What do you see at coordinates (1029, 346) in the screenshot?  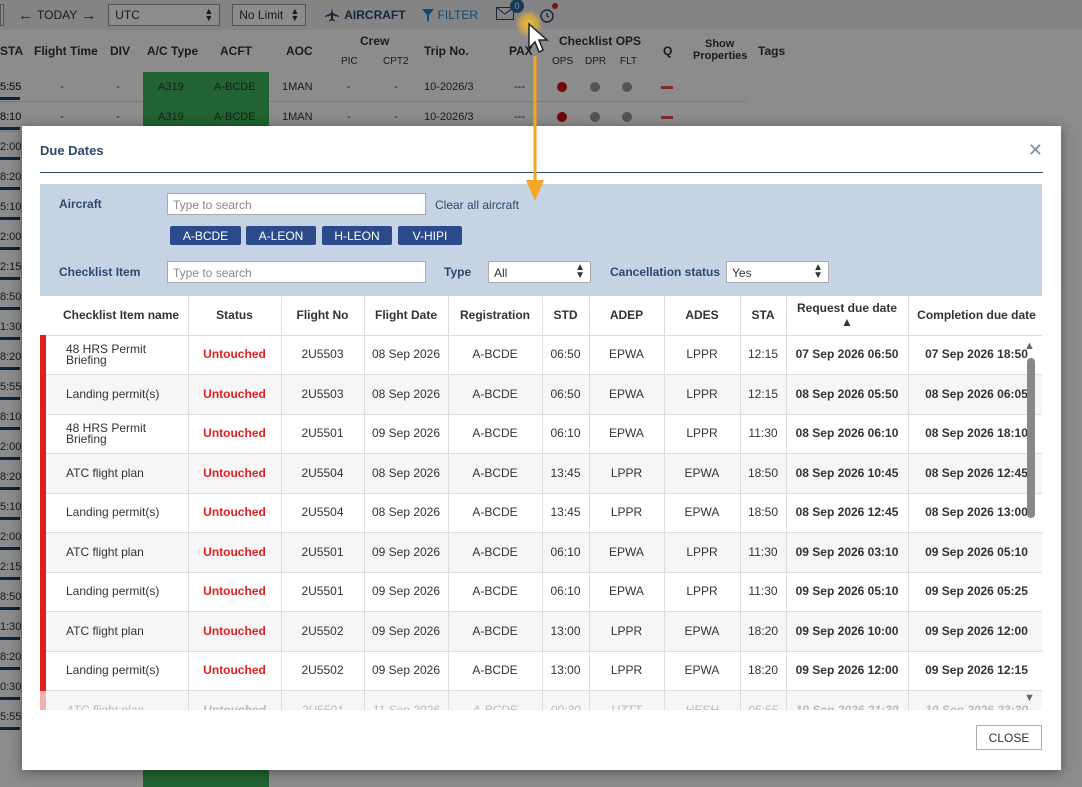 I see `scroll-up-icon: ▲` at bounding box center [1029, 346].